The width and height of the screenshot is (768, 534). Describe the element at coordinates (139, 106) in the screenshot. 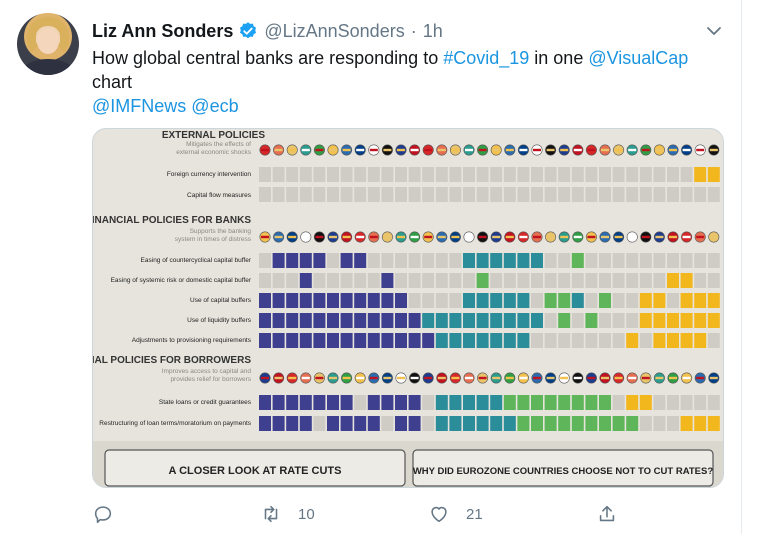

I see `mention-imf-link: @IMFNews` at that location.